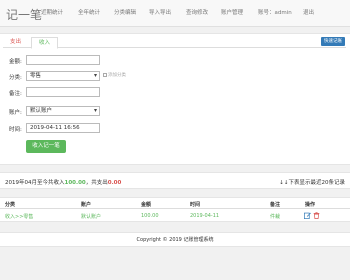 This screenshot has width=350, height=280. What do you see at coordinates (96, 183) in the screenshot?
I see `summary-middle: ，共支出` at bounding box center [96, 183].